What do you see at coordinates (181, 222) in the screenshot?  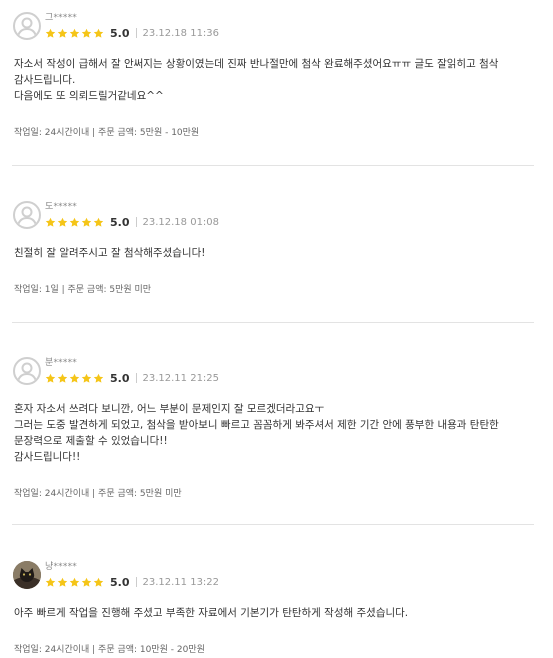 I see `review-date: 23.12.18 01:08` at bounding box center [181, 222].